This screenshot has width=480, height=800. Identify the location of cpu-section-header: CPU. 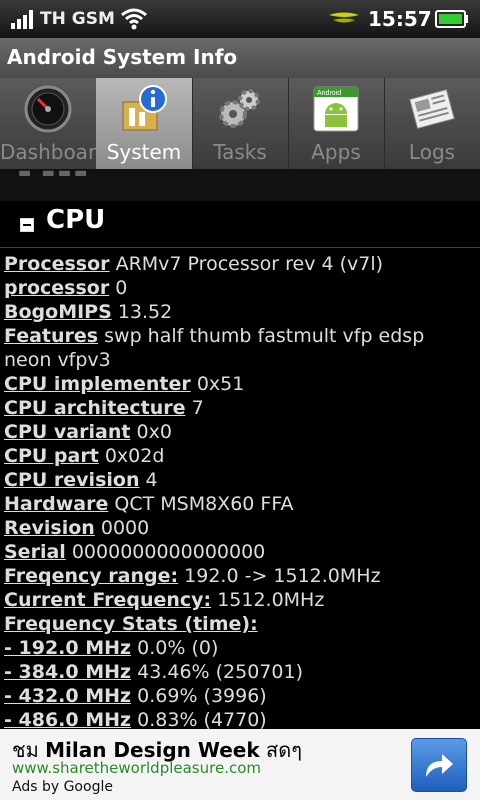
(240, 224).